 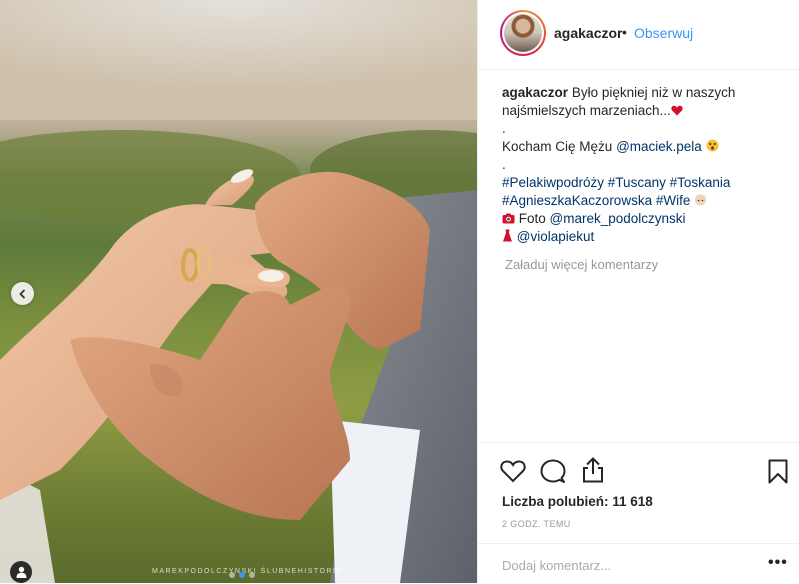 I want to click on caption-text: Foto, so click(x=532, y=218).